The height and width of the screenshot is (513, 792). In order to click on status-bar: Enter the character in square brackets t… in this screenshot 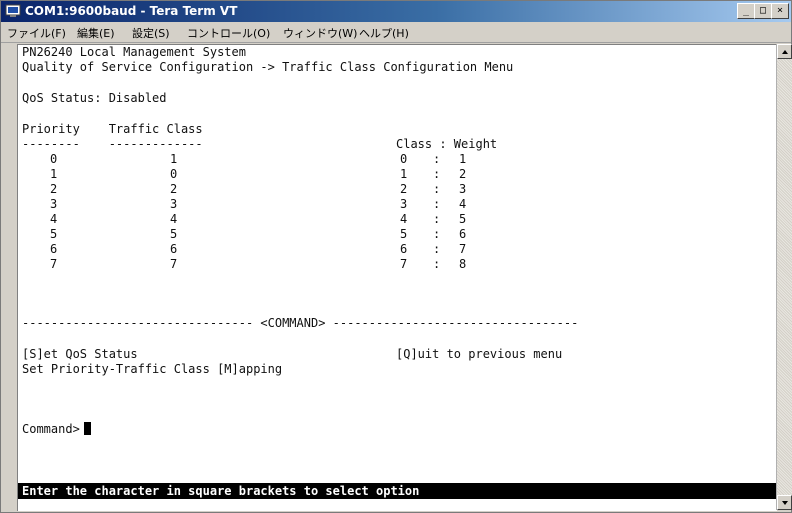, I will do `click(397, 491)`.